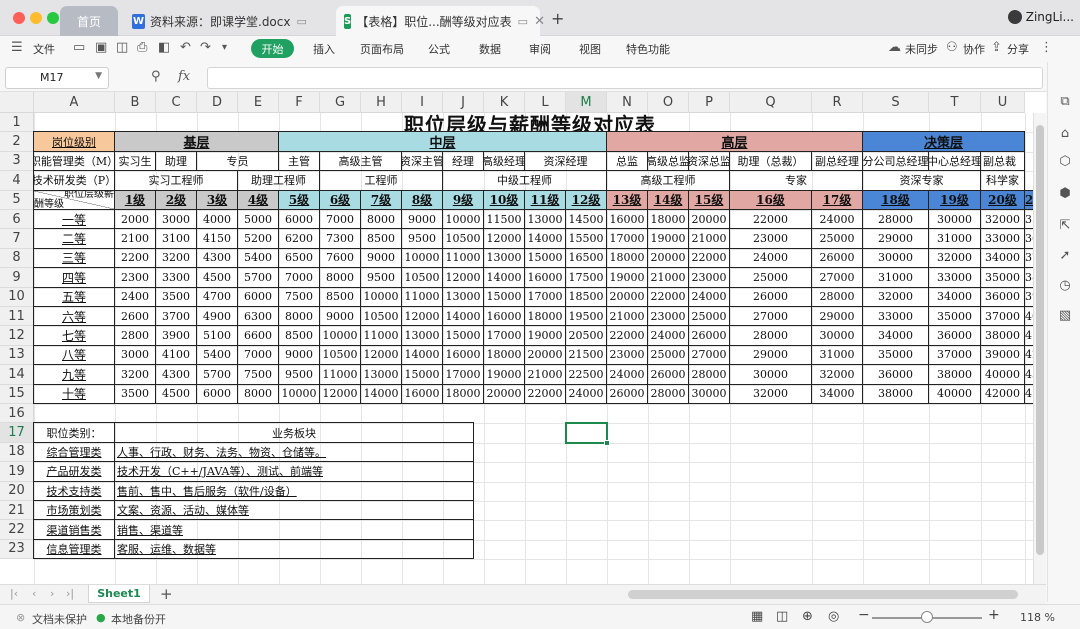 Image resolution: width=1080 pixels, height=629 pixels. Describe the element at coordinates (709, 102) in the screenshot. I see `column-header-p: P` at that location.